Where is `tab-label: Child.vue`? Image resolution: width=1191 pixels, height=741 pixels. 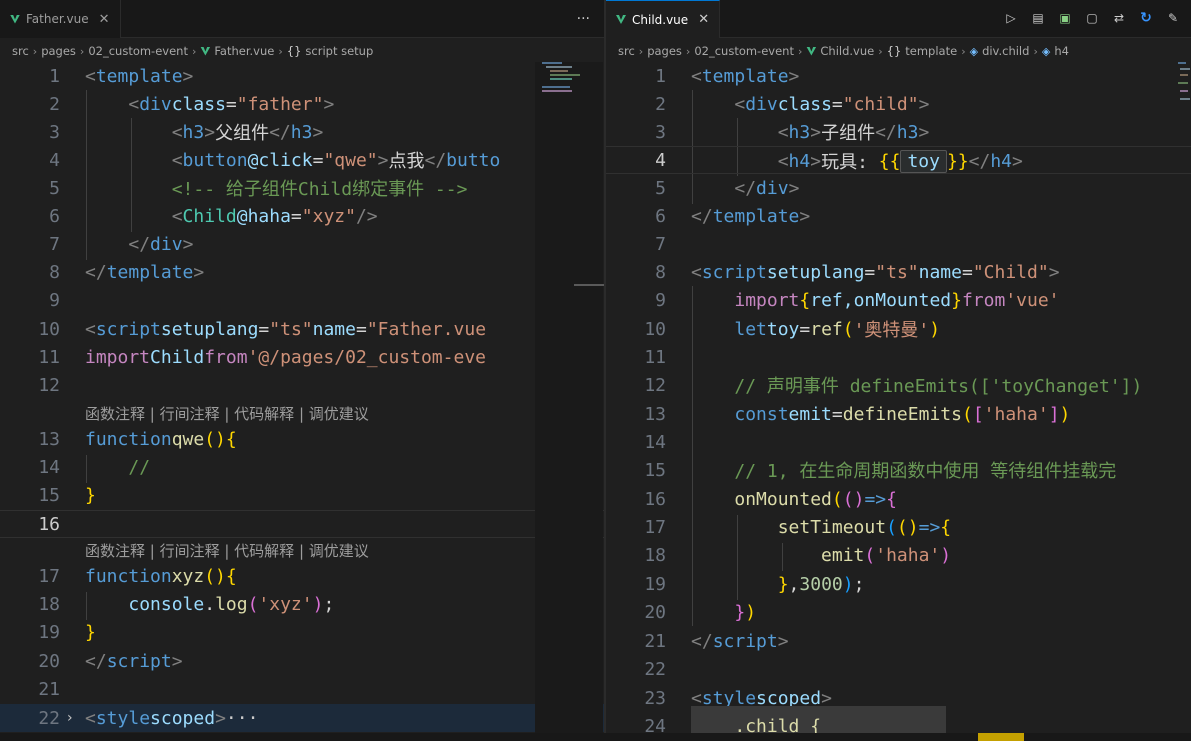 tab-label: Child.vue is located at coordinates (660, 19).